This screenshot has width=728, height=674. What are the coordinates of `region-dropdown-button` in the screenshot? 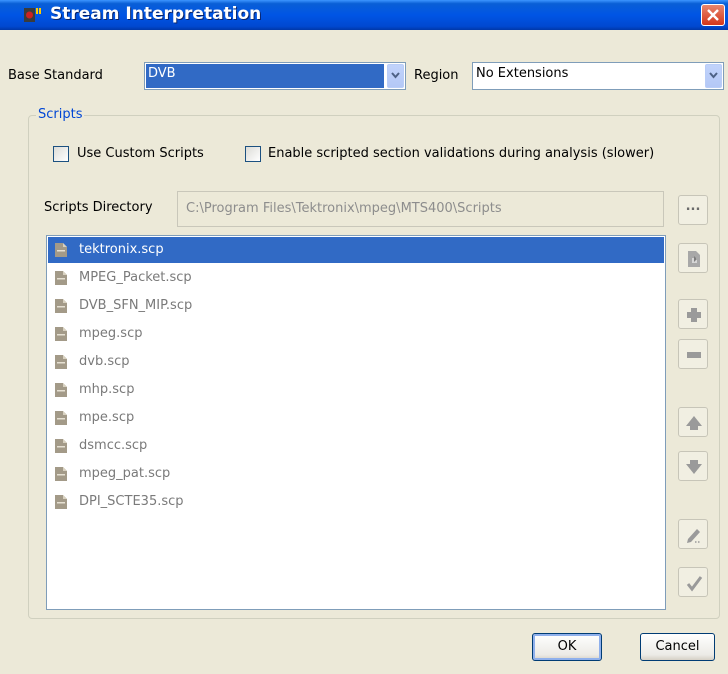 It's located at (713, 76).